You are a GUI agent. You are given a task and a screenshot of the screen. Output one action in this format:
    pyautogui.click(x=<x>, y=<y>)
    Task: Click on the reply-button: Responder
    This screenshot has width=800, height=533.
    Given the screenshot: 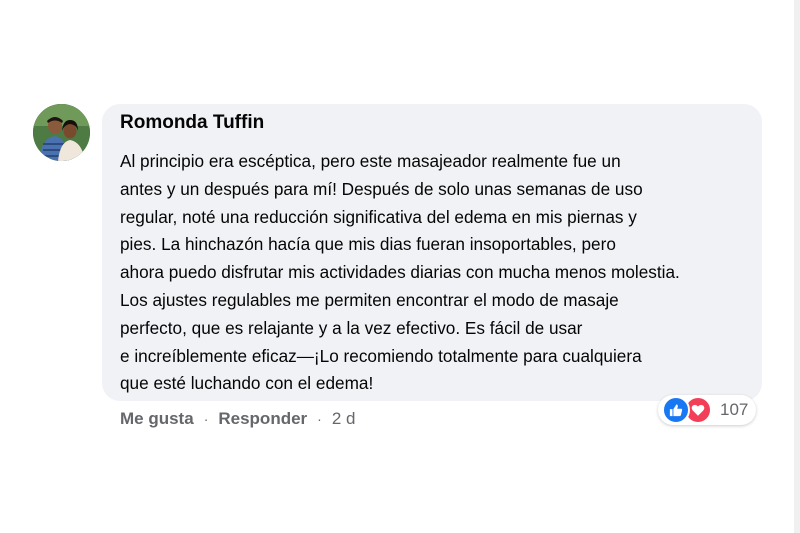 What is the action you would take?
    pyautogui.click(x=262, y=419)
    